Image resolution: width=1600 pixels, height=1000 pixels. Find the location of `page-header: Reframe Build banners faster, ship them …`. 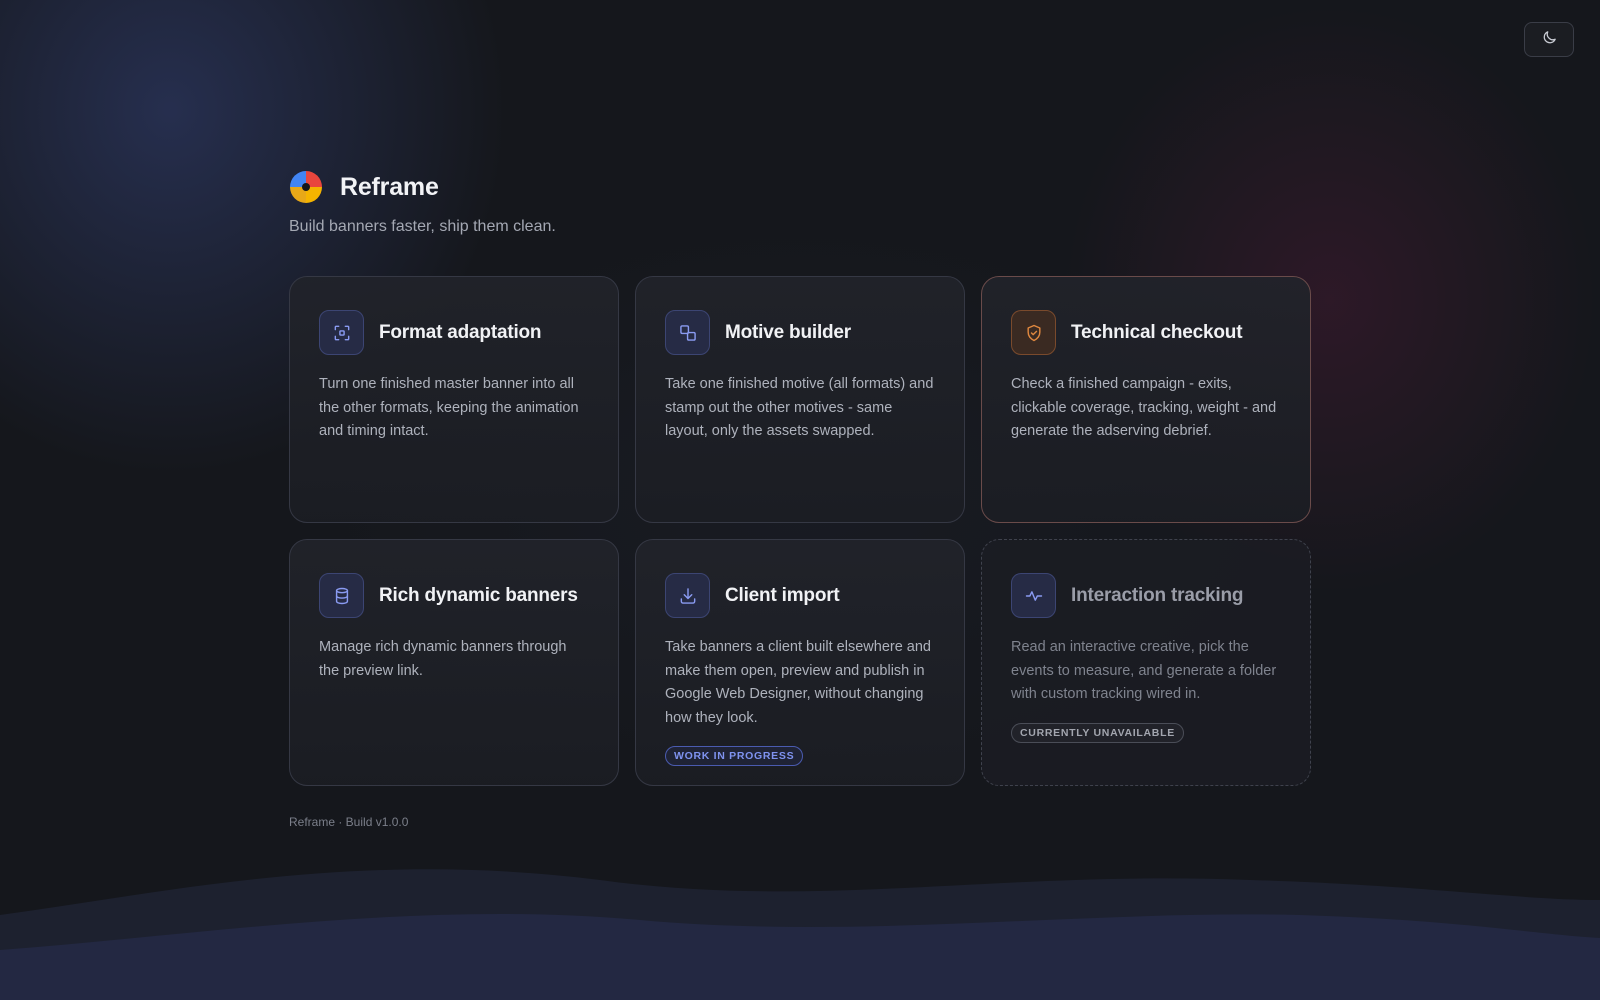

page-header: Reframe Build banners faster, ship them … is located at coordinates (422, 203).